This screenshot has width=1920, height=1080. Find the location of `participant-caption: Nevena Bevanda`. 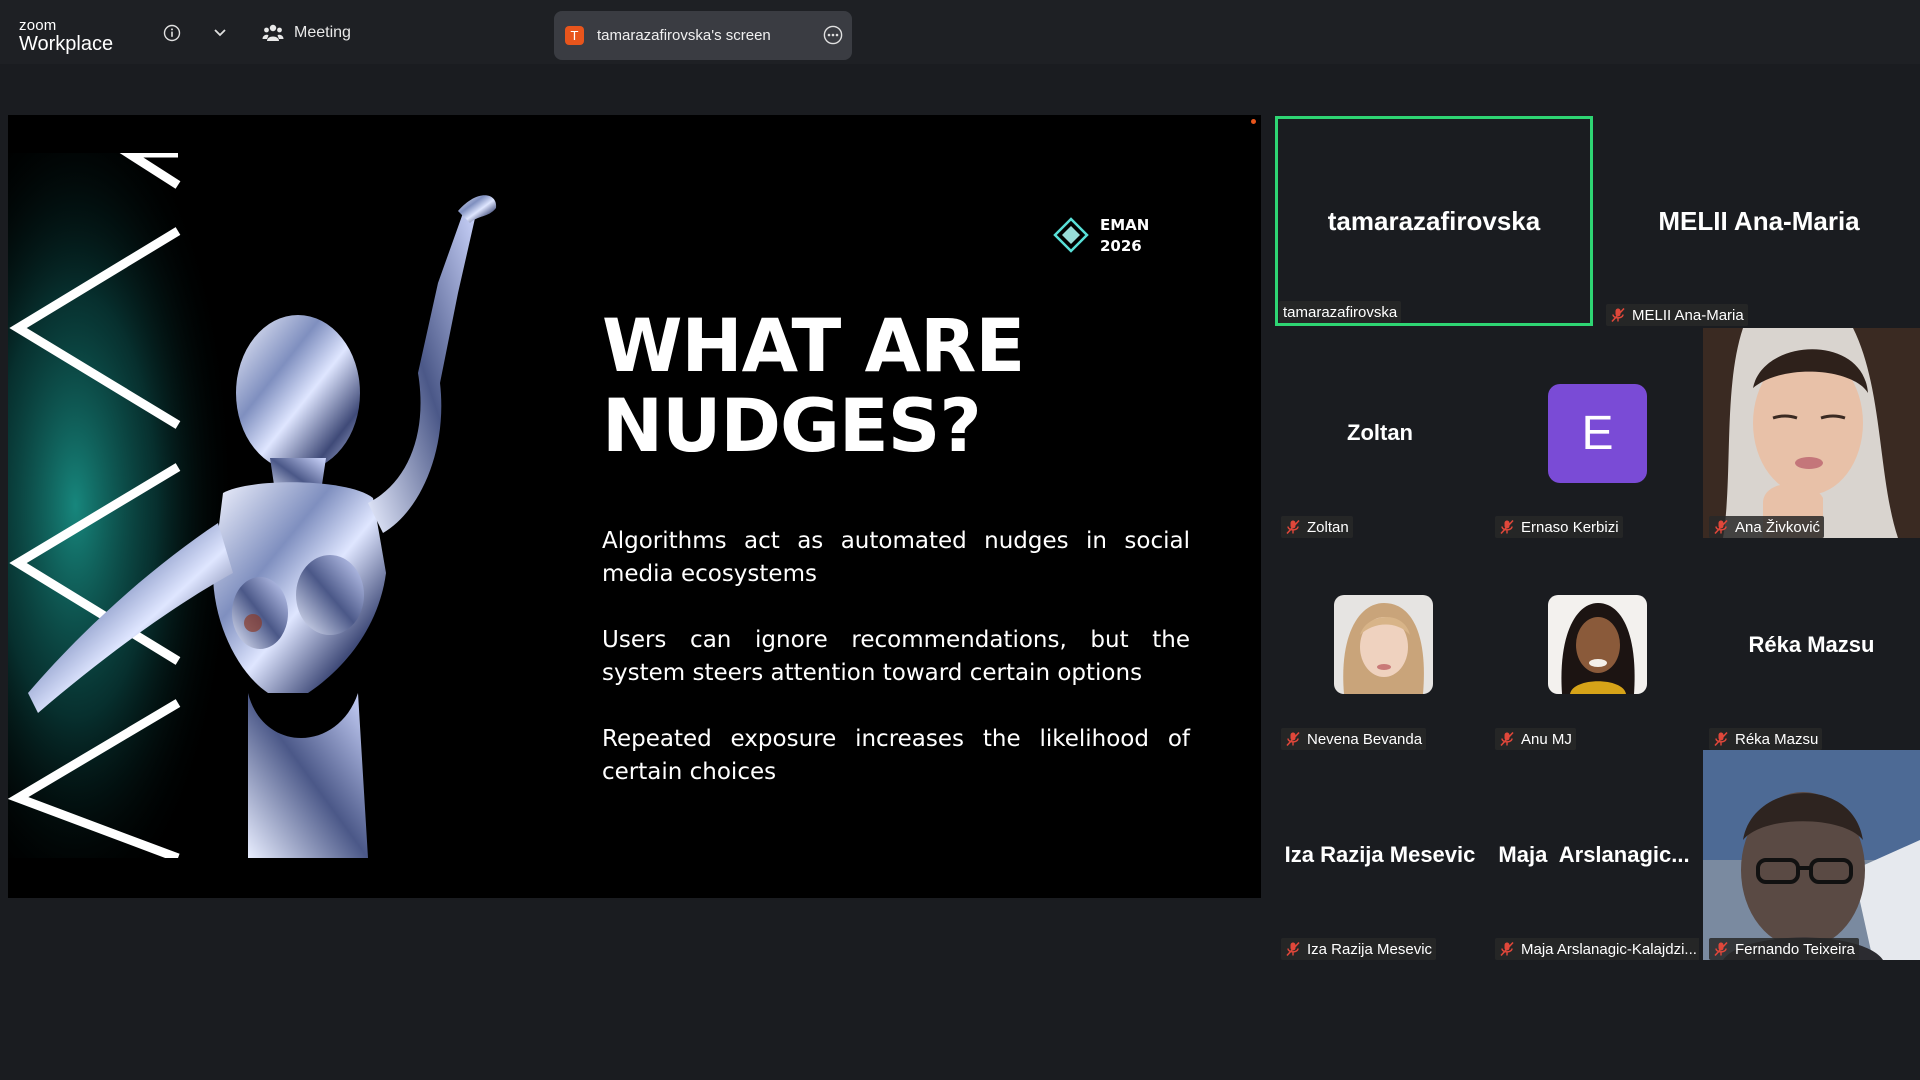

participant-caption: Nevena Bevanda is located at coordinates (1365, 739).